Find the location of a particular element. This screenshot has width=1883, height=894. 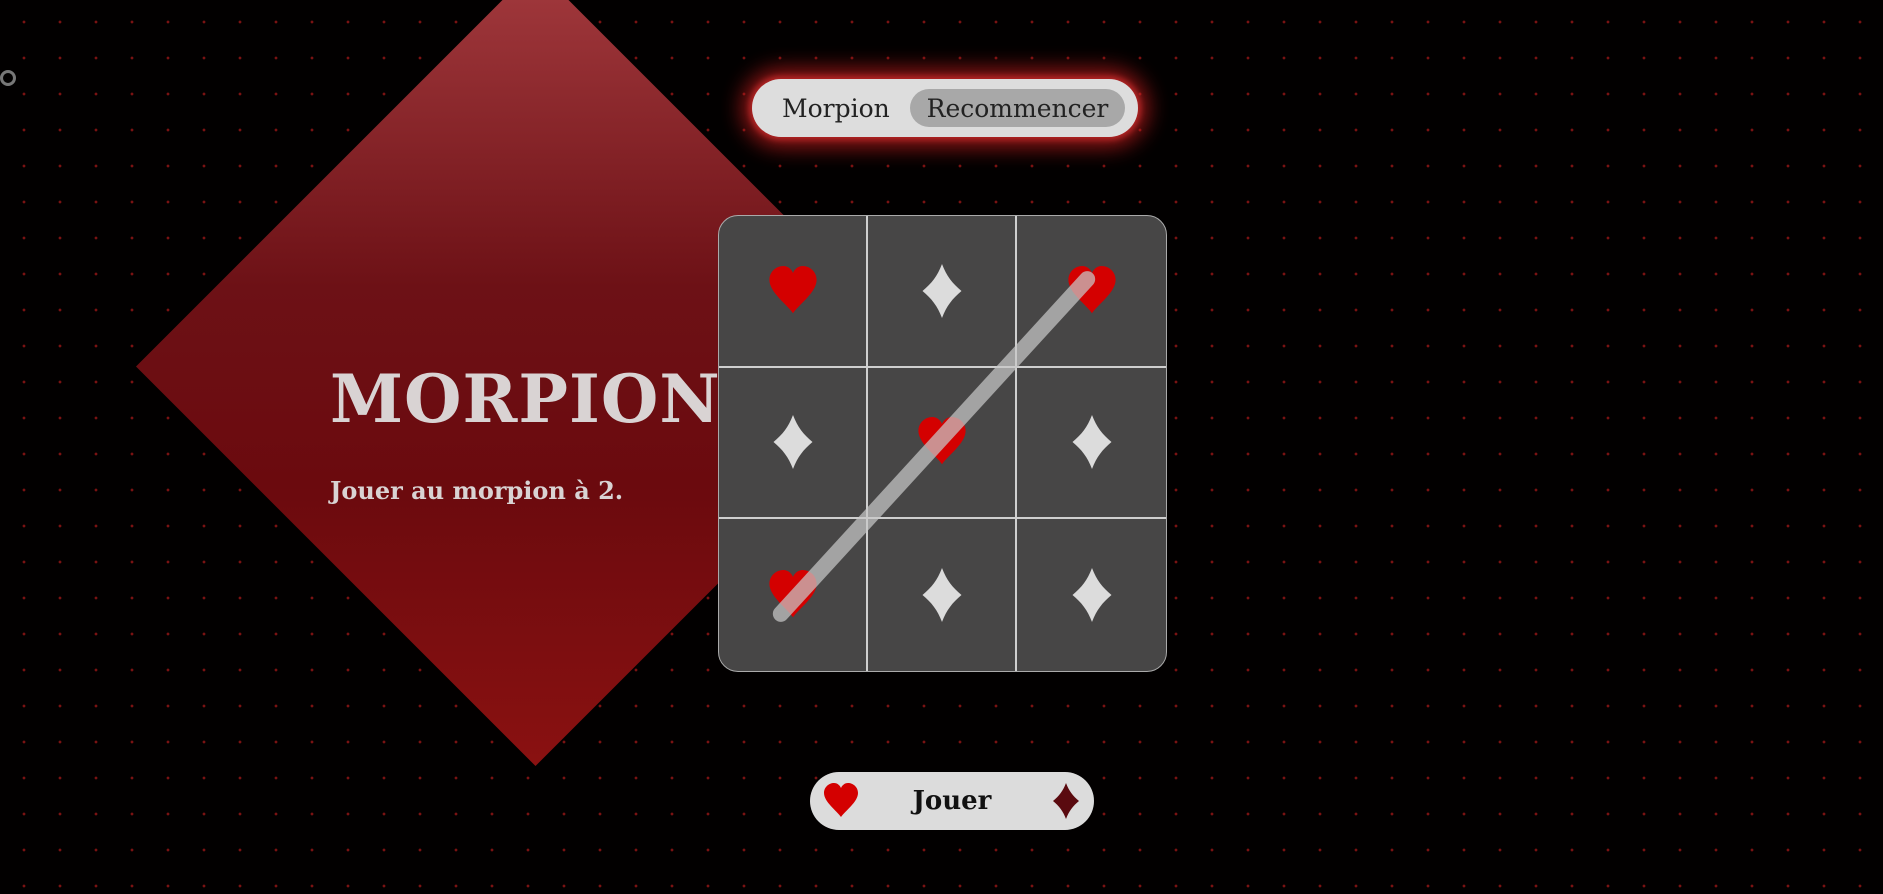

hero-subtitle: Jouer au morpion à 2. is located at coordinates (477, 490).